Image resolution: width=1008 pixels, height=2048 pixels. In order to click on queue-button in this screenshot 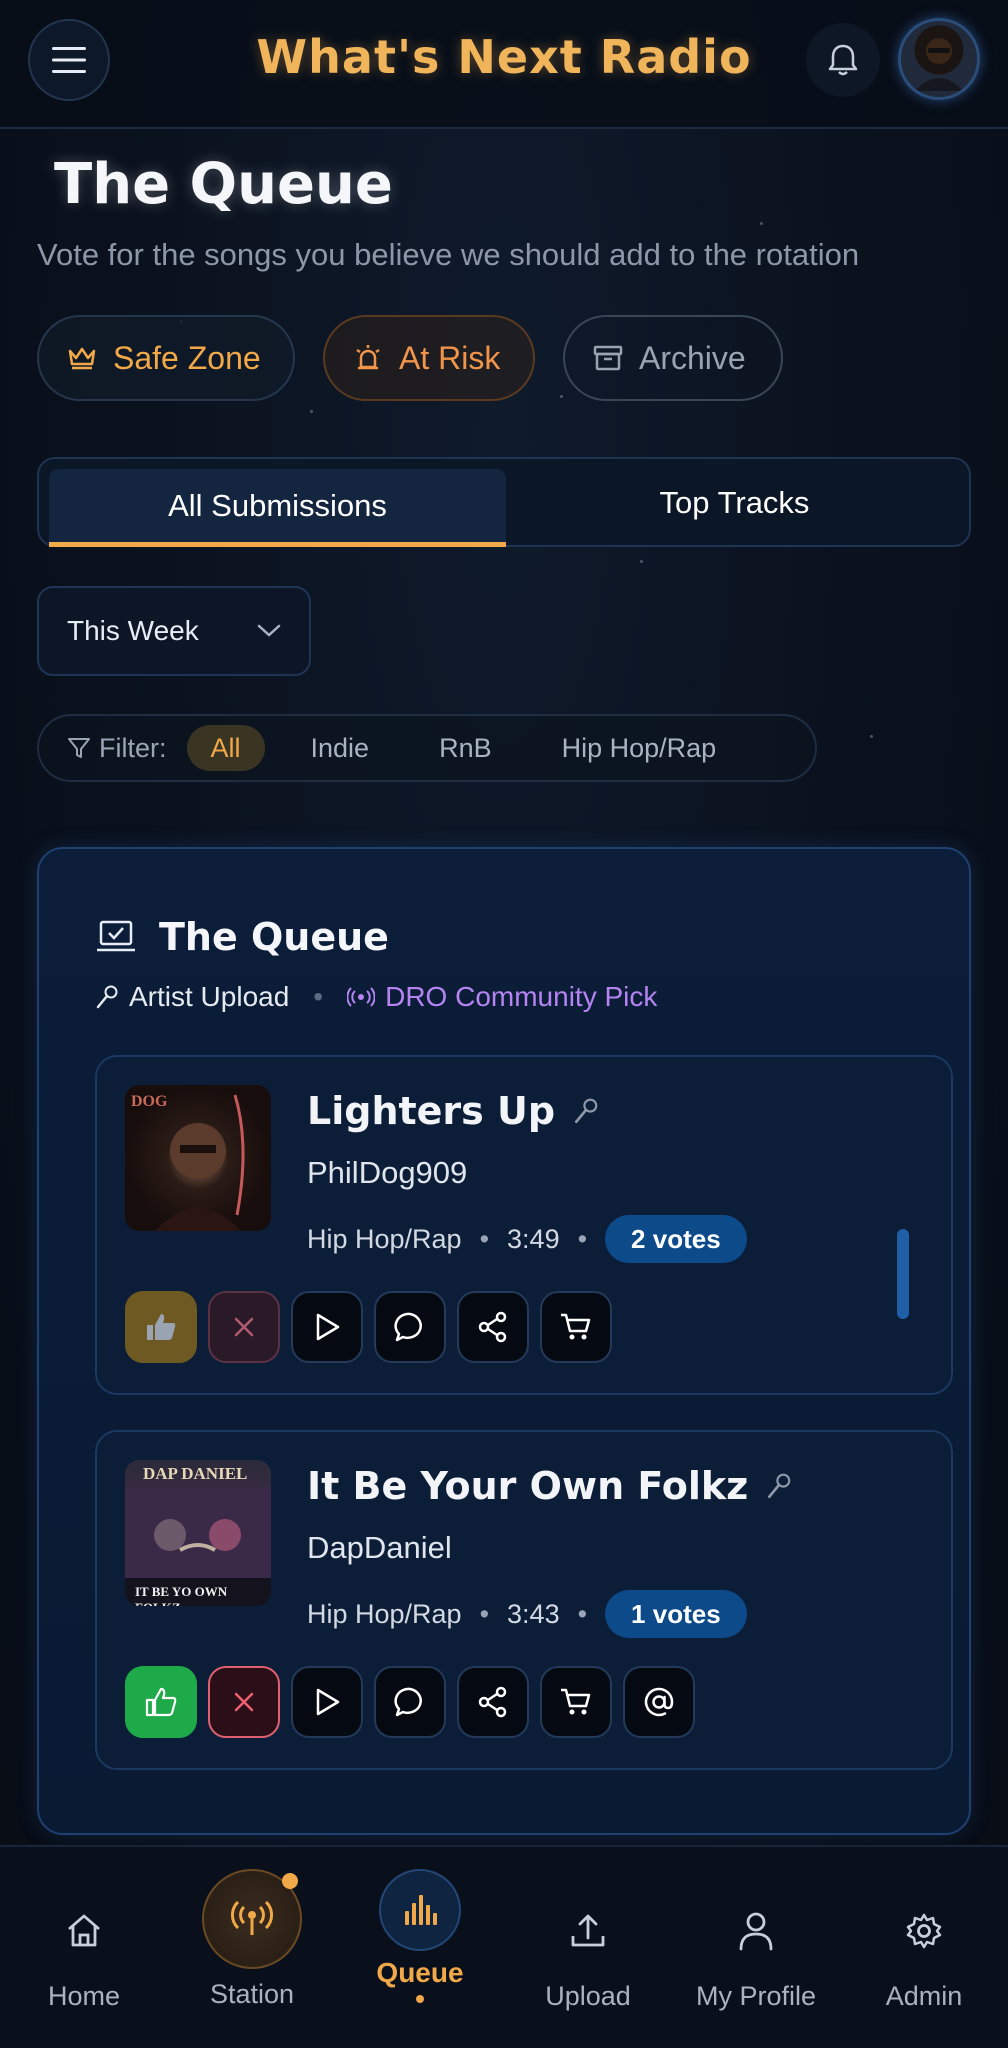, I will do `click(420, 1910)`.